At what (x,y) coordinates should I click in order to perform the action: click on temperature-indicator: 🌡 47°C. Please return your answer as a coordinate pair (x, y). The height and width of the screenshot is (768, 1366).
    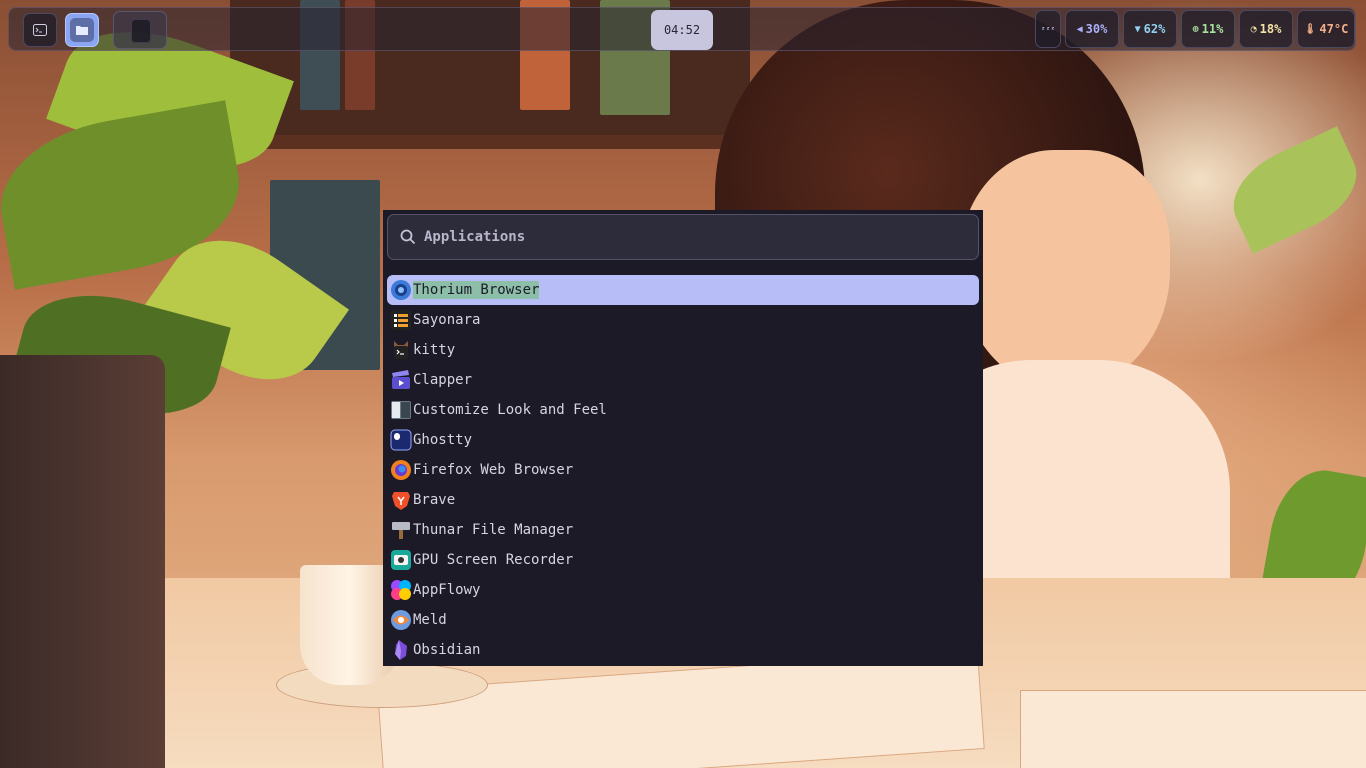
    Looking at the image, I should click on (1326, 29).